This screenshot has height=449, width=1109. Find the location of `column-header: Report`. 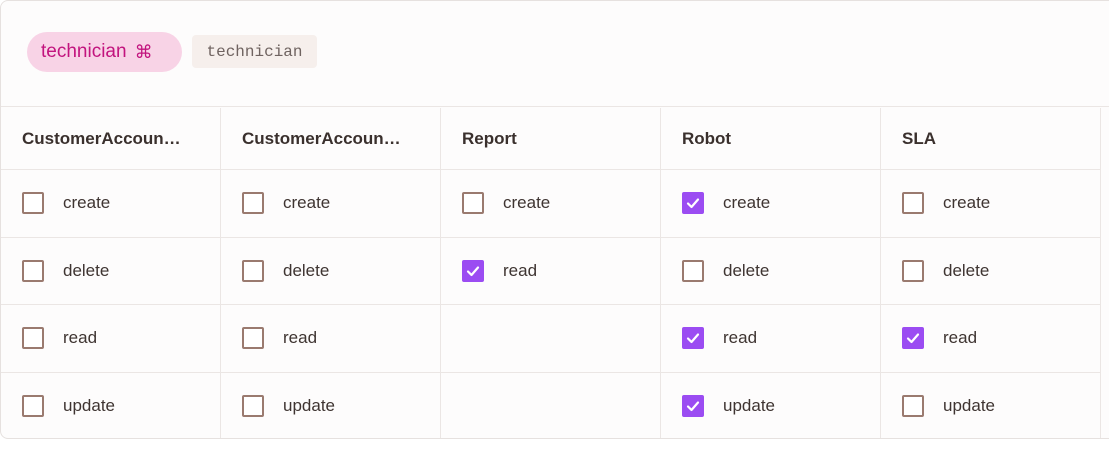

column-header: Report is located at coordinates (550, 139).